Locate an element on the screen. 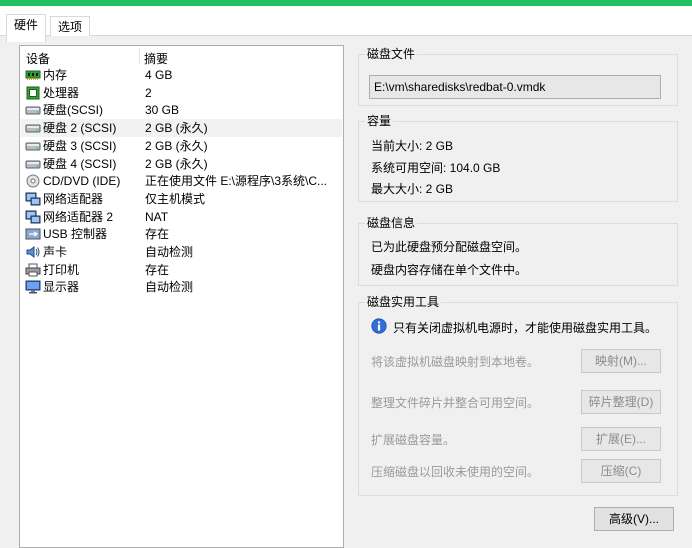 This screenshot has height=548, width=692. disk-info-group-title: 磁盘信息 is located at coordinates (391, 223).